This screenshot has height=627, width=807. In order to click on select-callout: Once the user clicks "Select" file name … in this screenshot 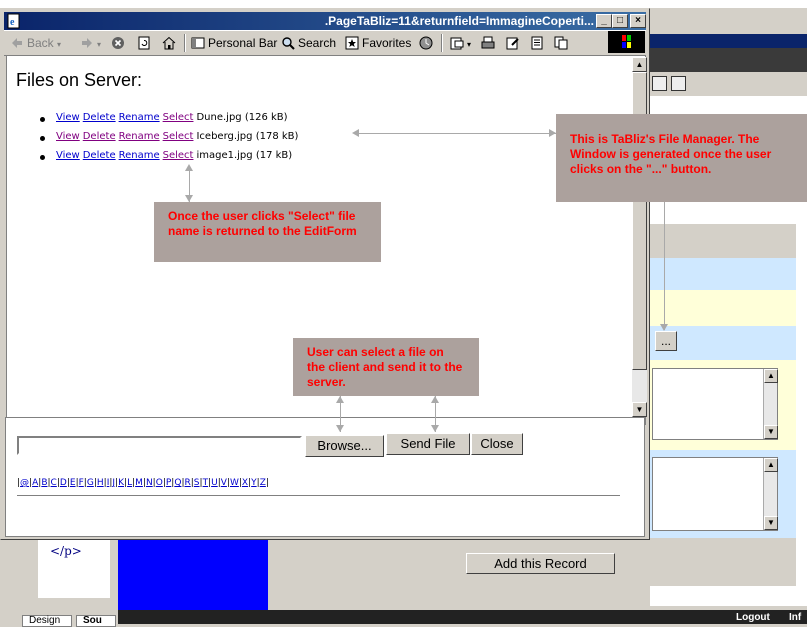, I will do `click(267, 232)`.